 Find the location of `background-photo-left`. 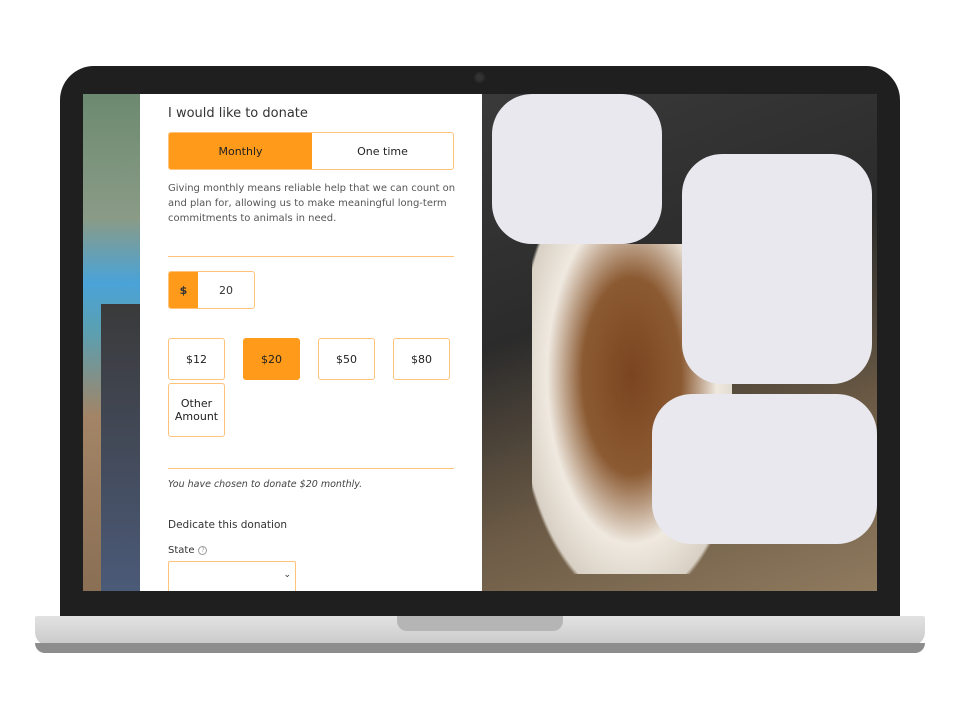

background-photo-left is located at coordinates (112, 342).